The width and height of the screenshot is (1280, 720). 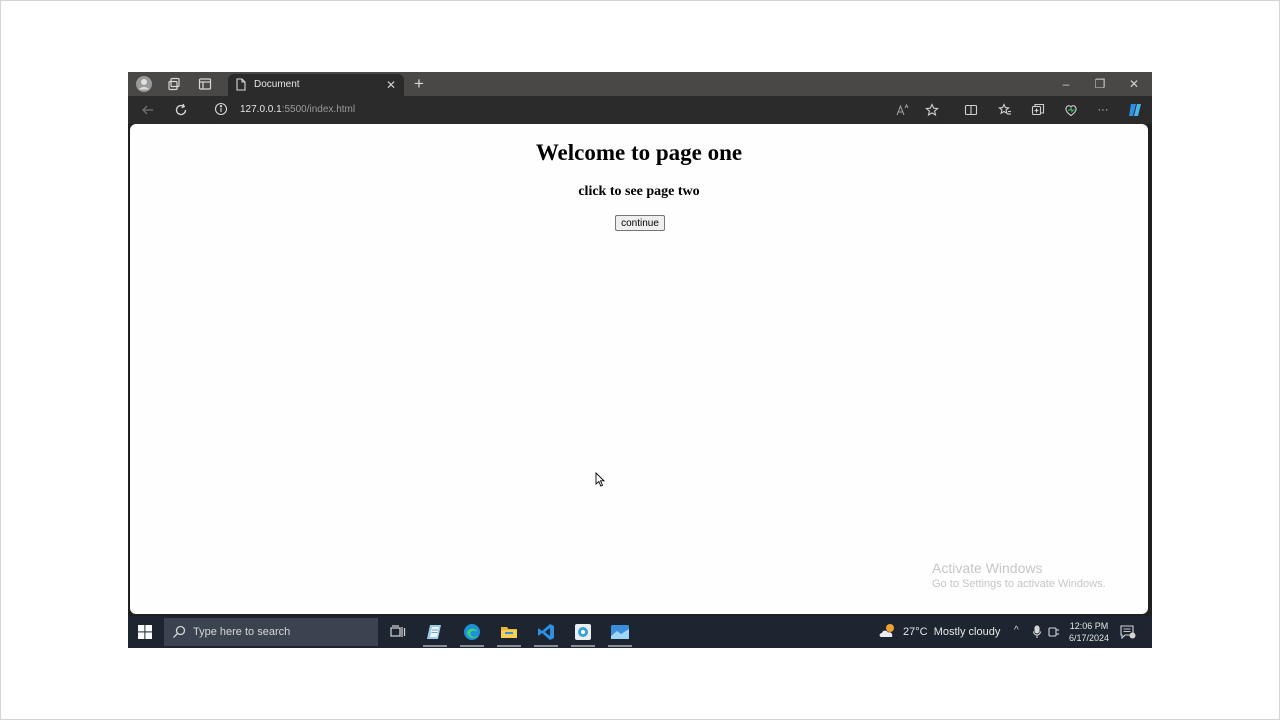 I want to click on favorite-star-icon, so click(x=932, y=110).